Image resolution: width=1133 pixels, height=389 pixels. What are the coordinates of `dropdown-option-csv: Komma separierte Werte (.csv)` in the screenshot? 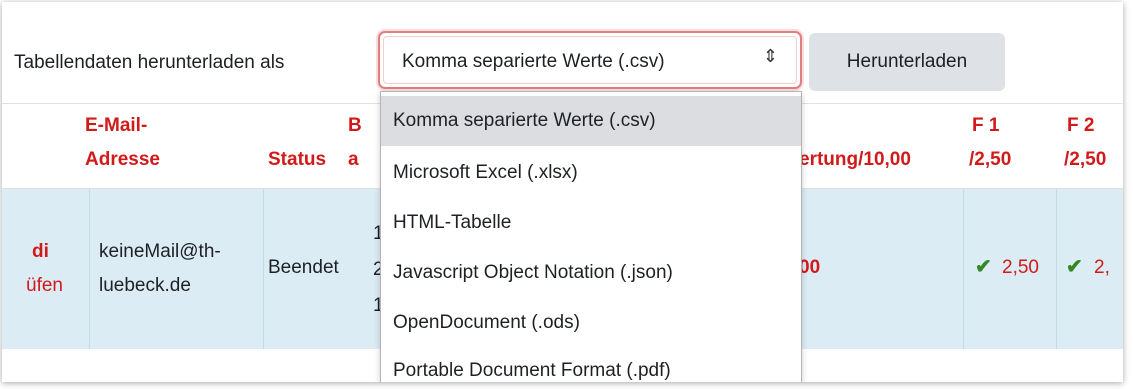 It's located at (591, 121).